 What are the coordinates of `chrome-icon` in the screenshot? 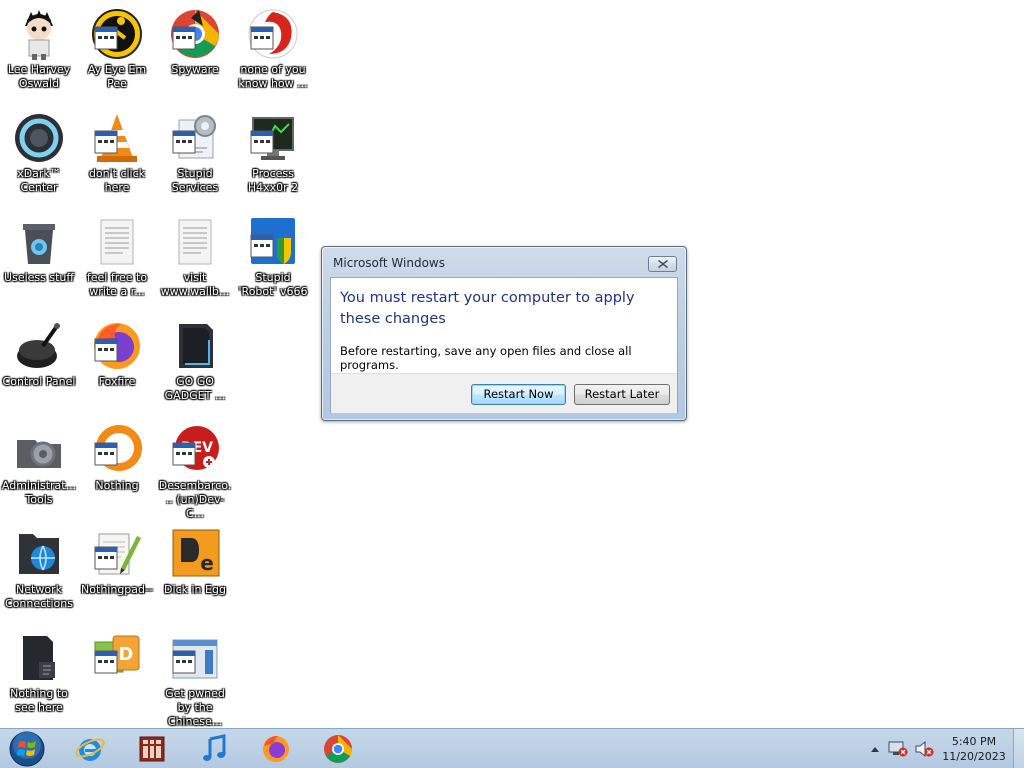 It's located at (338, 749).